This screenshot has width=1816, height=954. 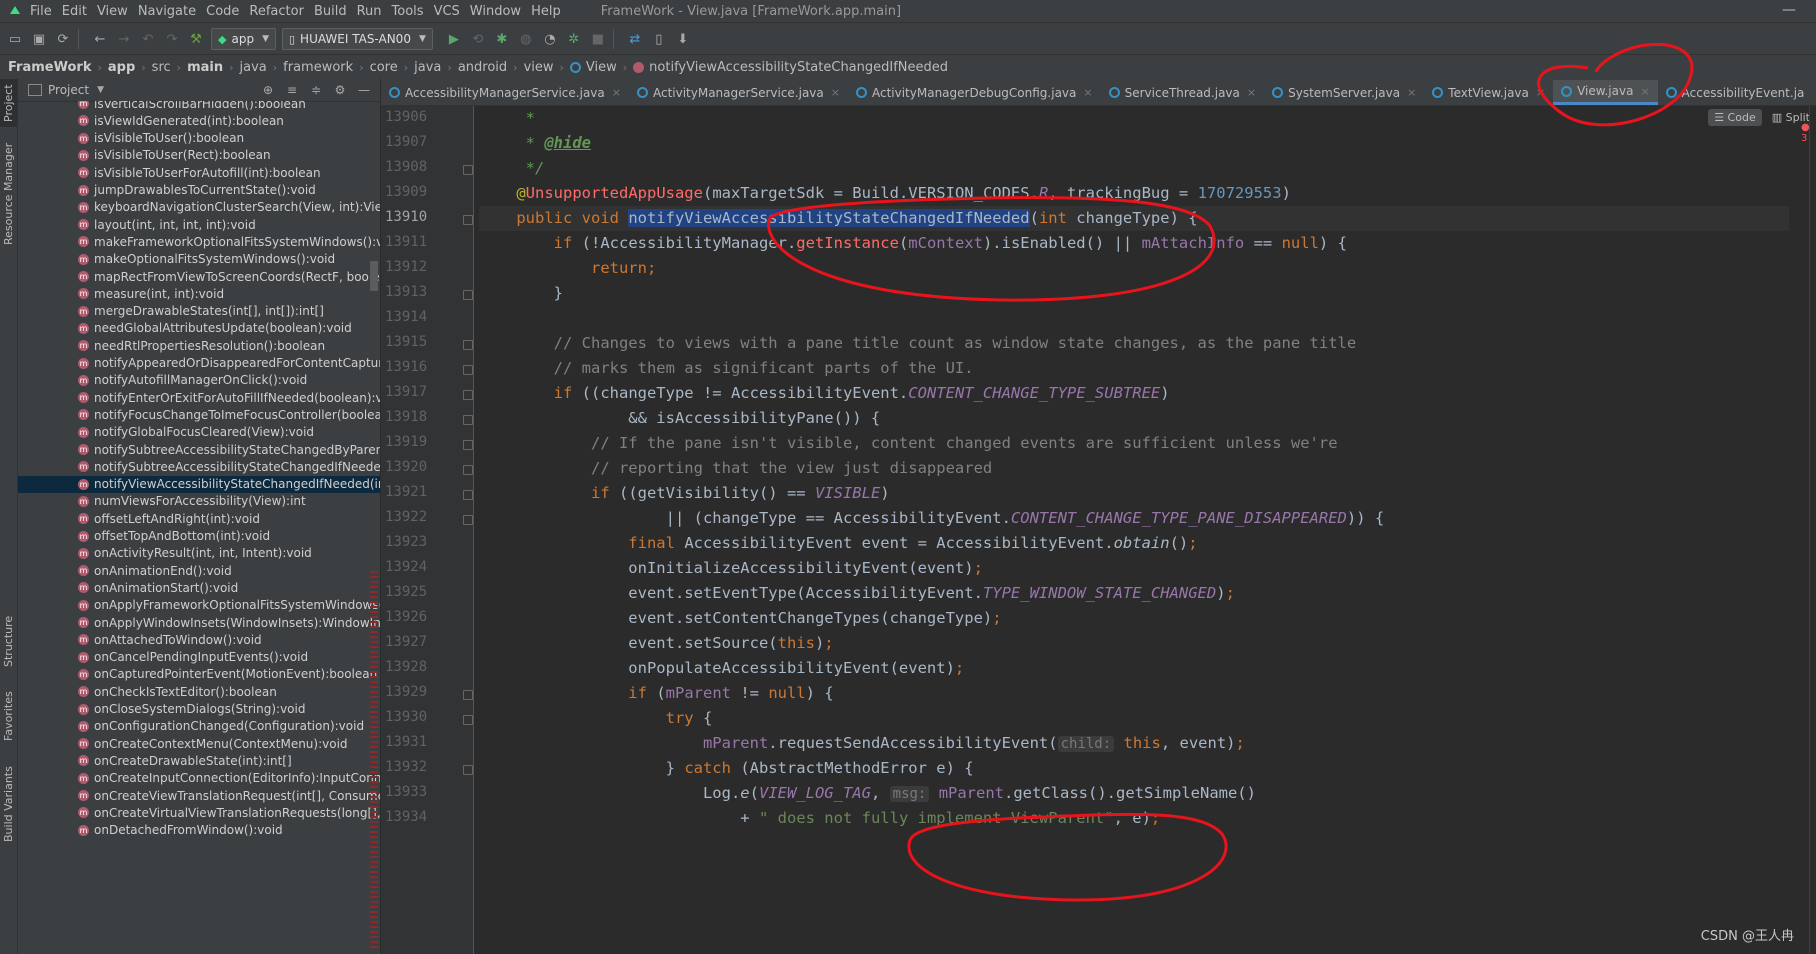 What do you see at coordinates (420, 217) in the screenshot?
I see `line-number: 13910` at bounding box center [420, 217].